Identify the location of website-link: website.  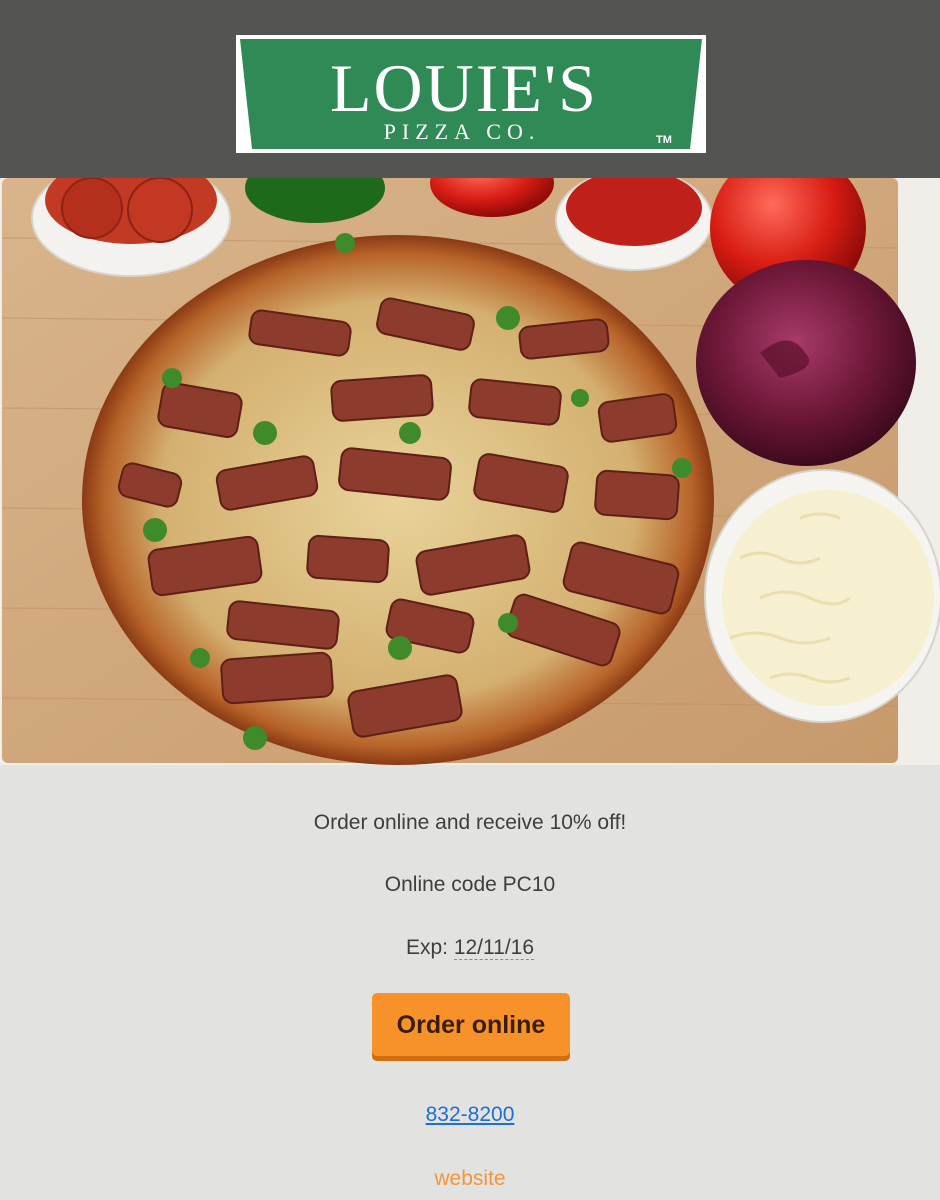
(469, 1178).